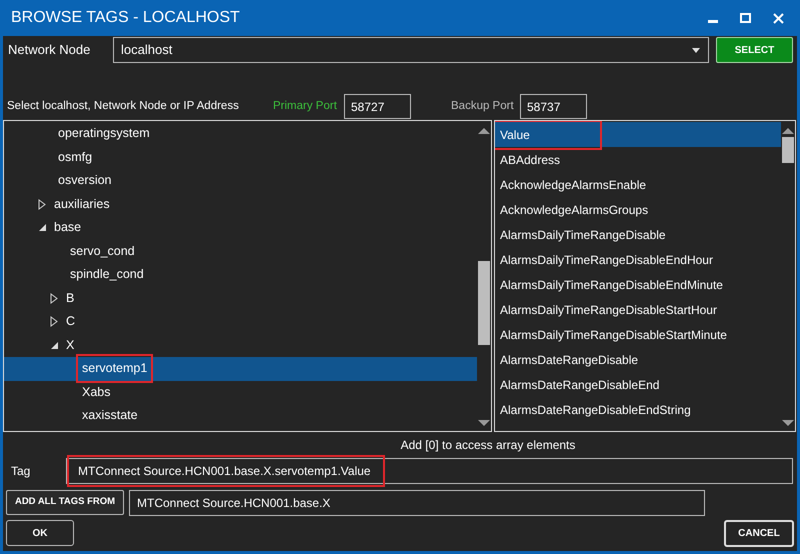  What do you see at coordinates (483, 106) in the screenshot?
I see `backup-port-label: Backup Port` at bounding box center [483, 106].